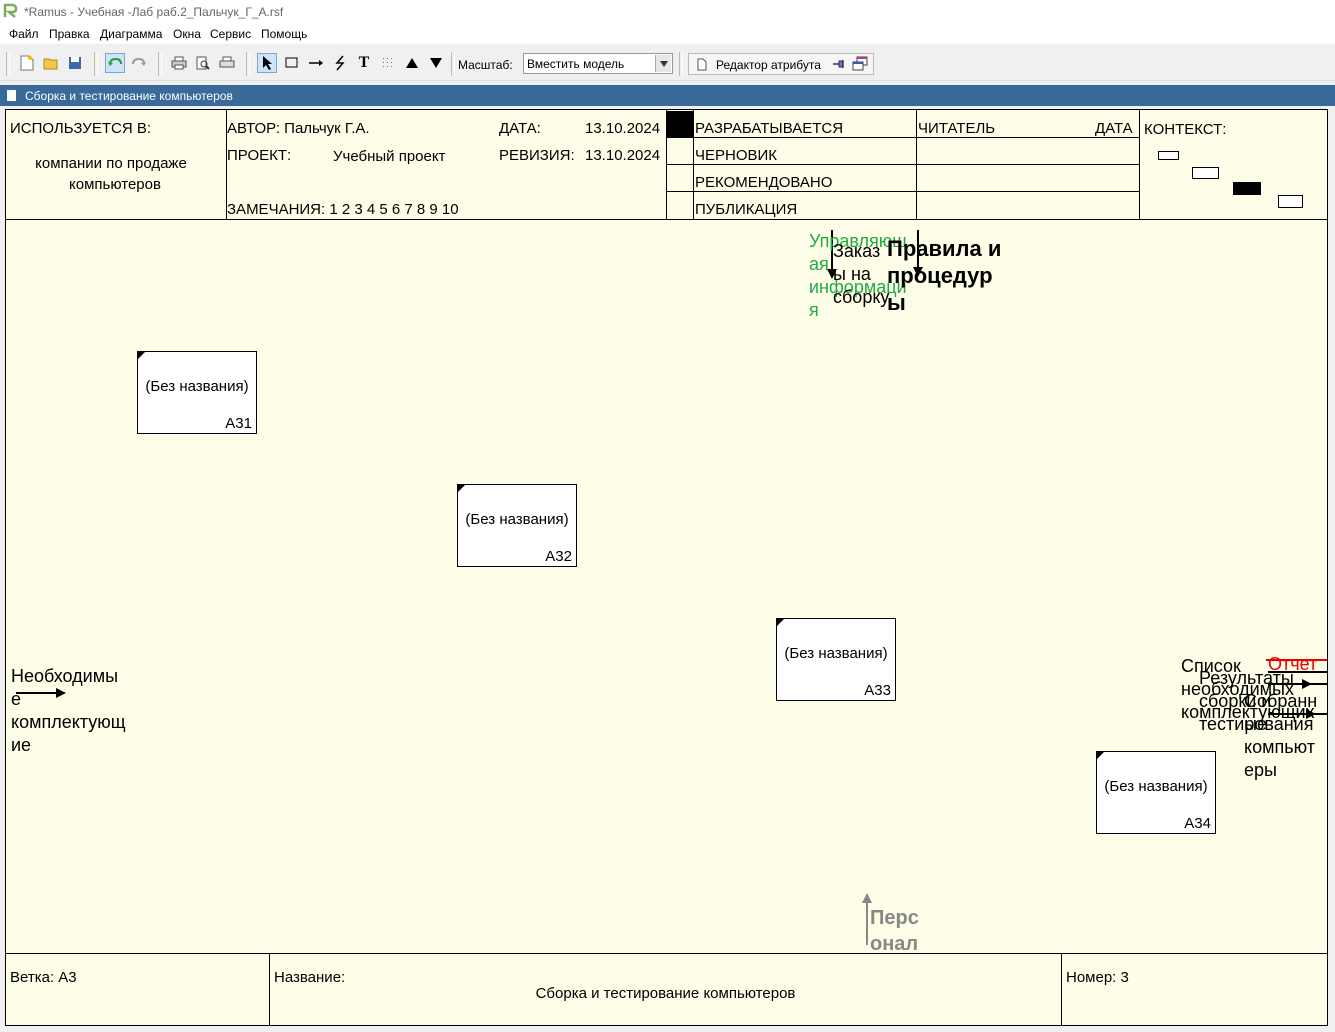 Image resolution: width=1335 pixels, height=1032 pixels. I want to click on window-restore-icon, so click(860, 64).